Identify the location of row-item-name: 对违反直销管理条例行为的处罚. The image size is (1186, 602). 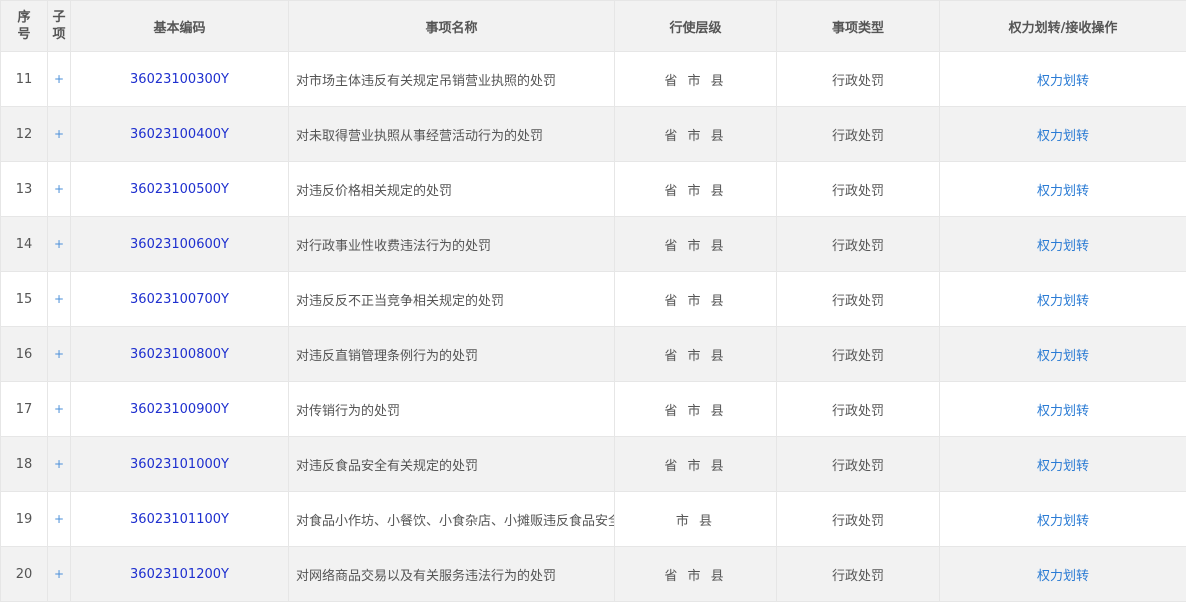
(451, 354).